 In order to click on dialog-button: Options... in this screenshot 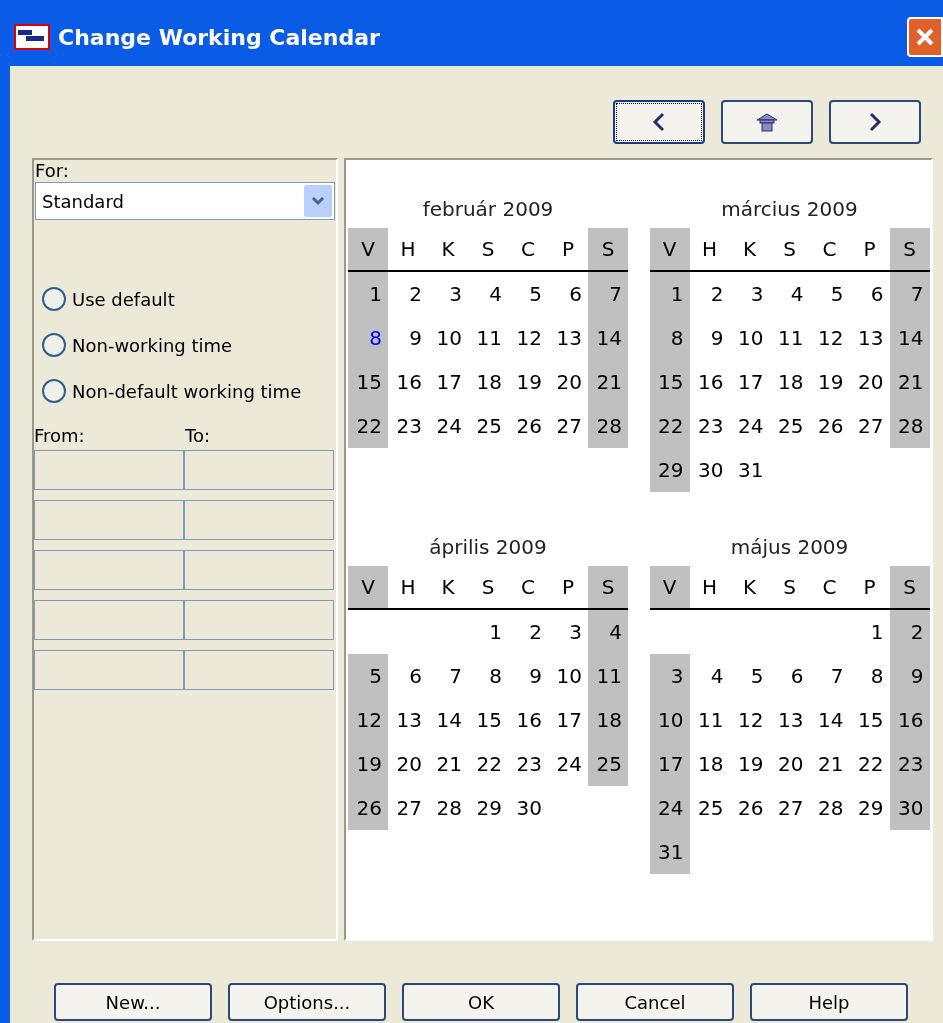, I will do `click(307, 1002)`.